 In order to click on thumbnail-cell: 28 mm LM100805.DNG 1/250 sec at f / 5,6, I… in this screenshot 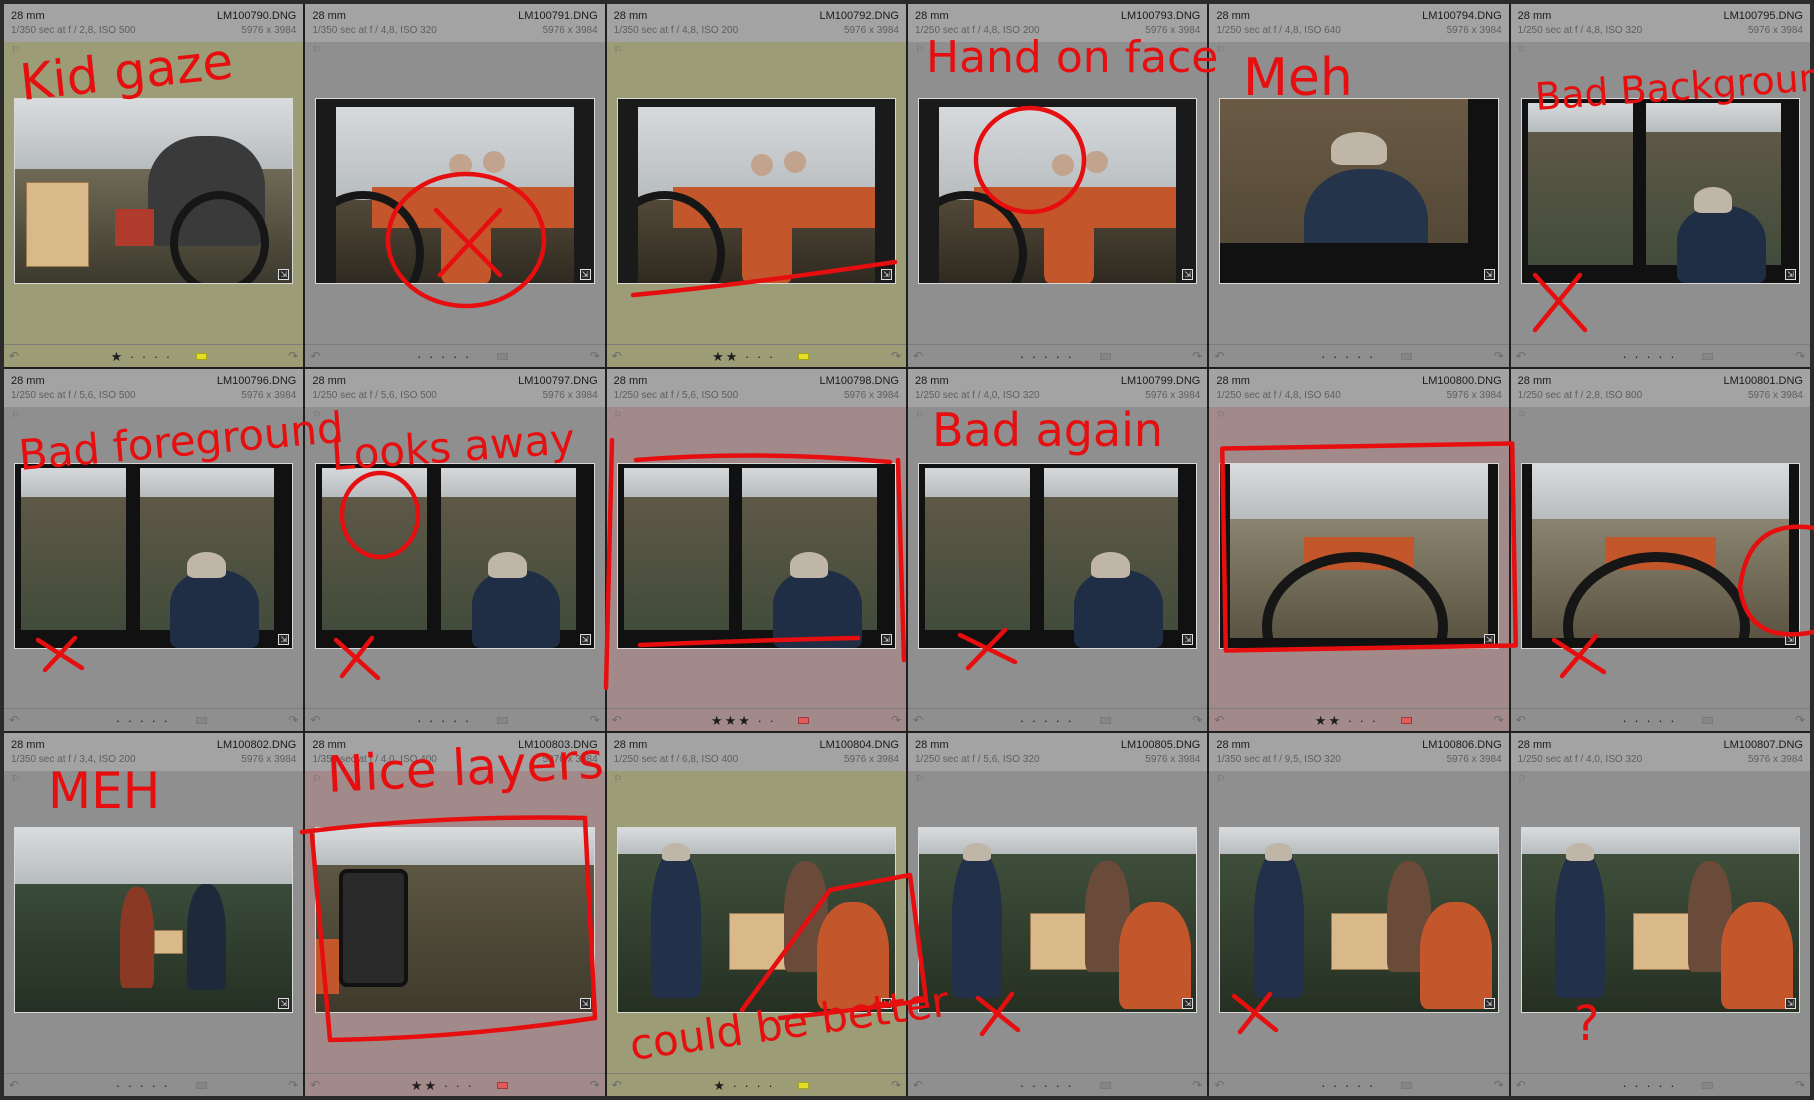, I will do `click(1058, 914)`.